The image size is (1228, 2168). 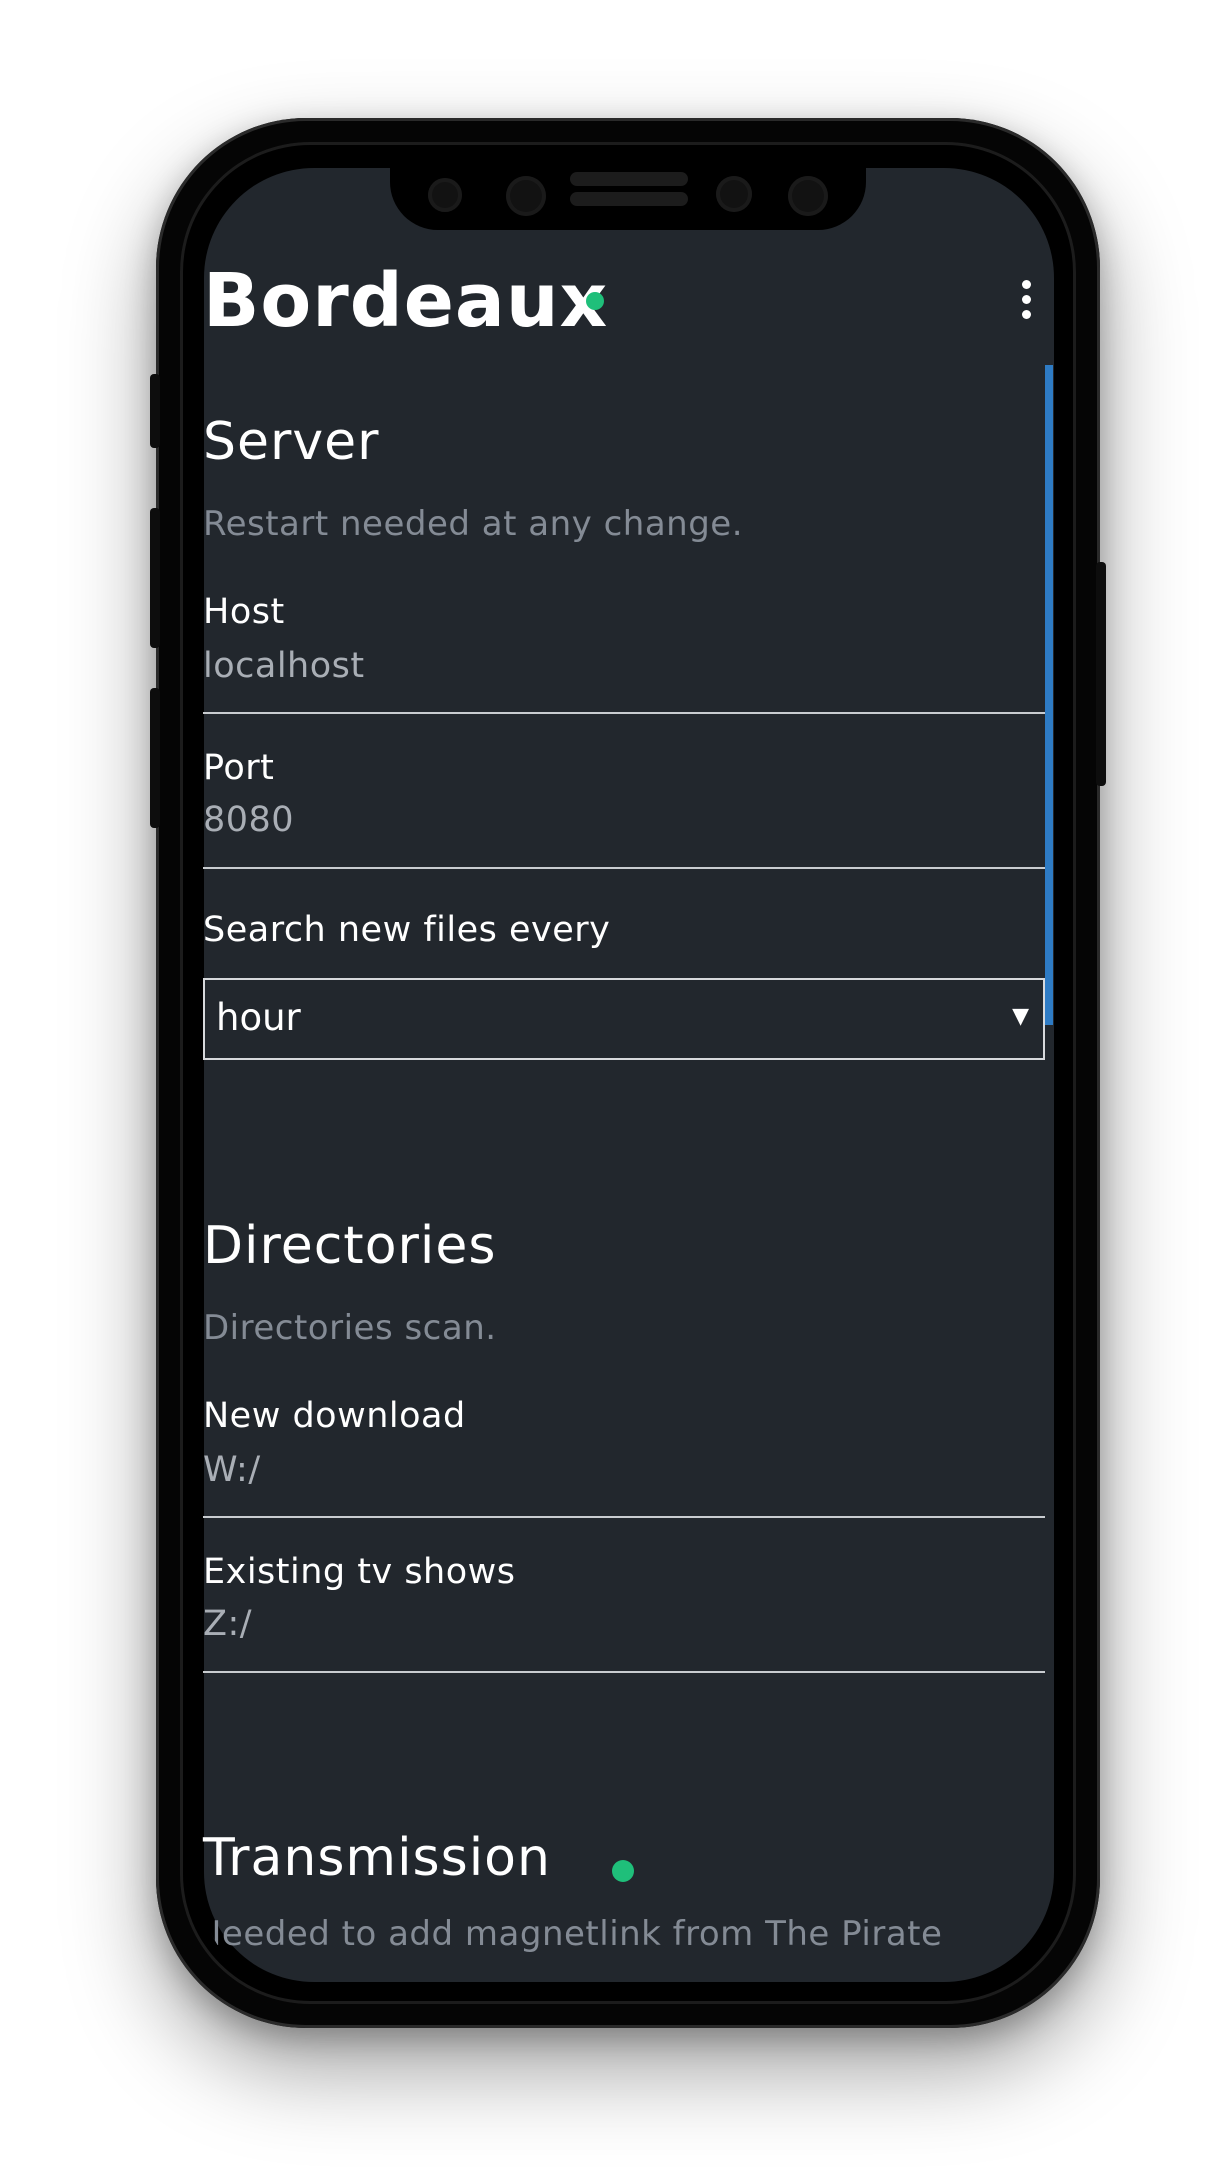 I want to click on volume-up-button, so click(x=155, y=578).